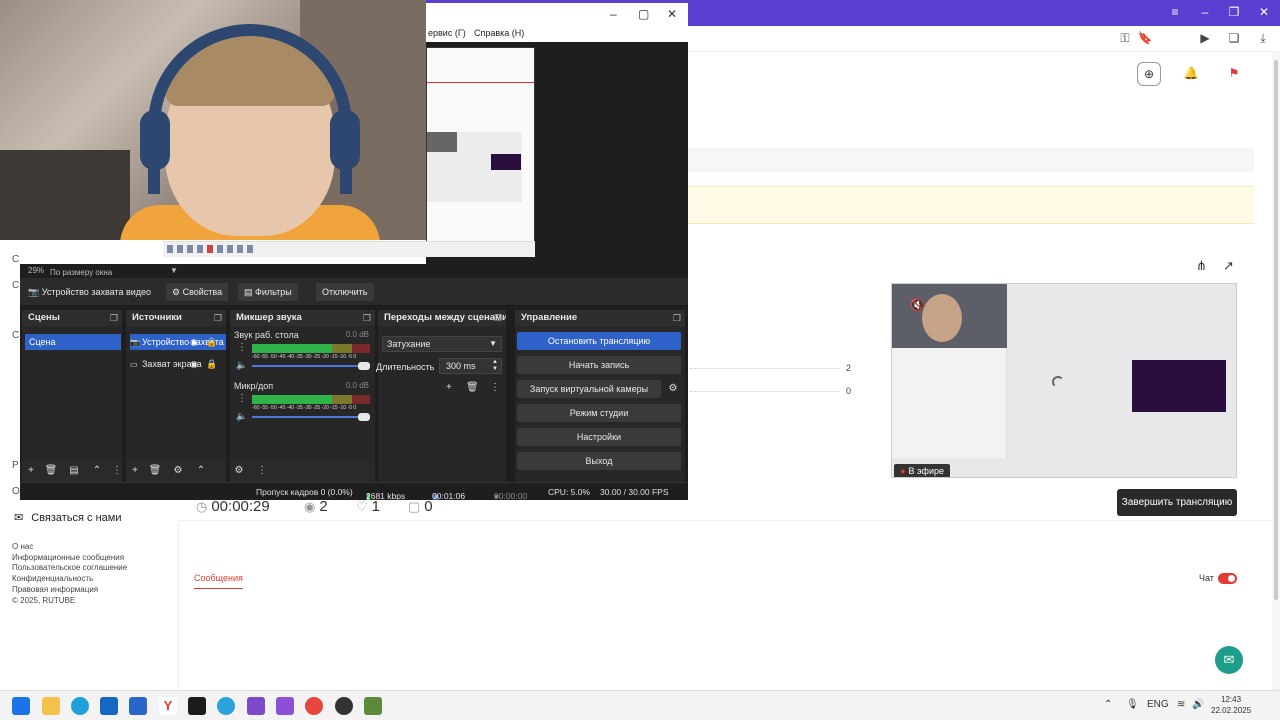 The image size is (1280, 720). What do you see at coordinates (1205, 38) in the screenshot?
I see `media-icon: ▶` at bounding box center [1205, 38].